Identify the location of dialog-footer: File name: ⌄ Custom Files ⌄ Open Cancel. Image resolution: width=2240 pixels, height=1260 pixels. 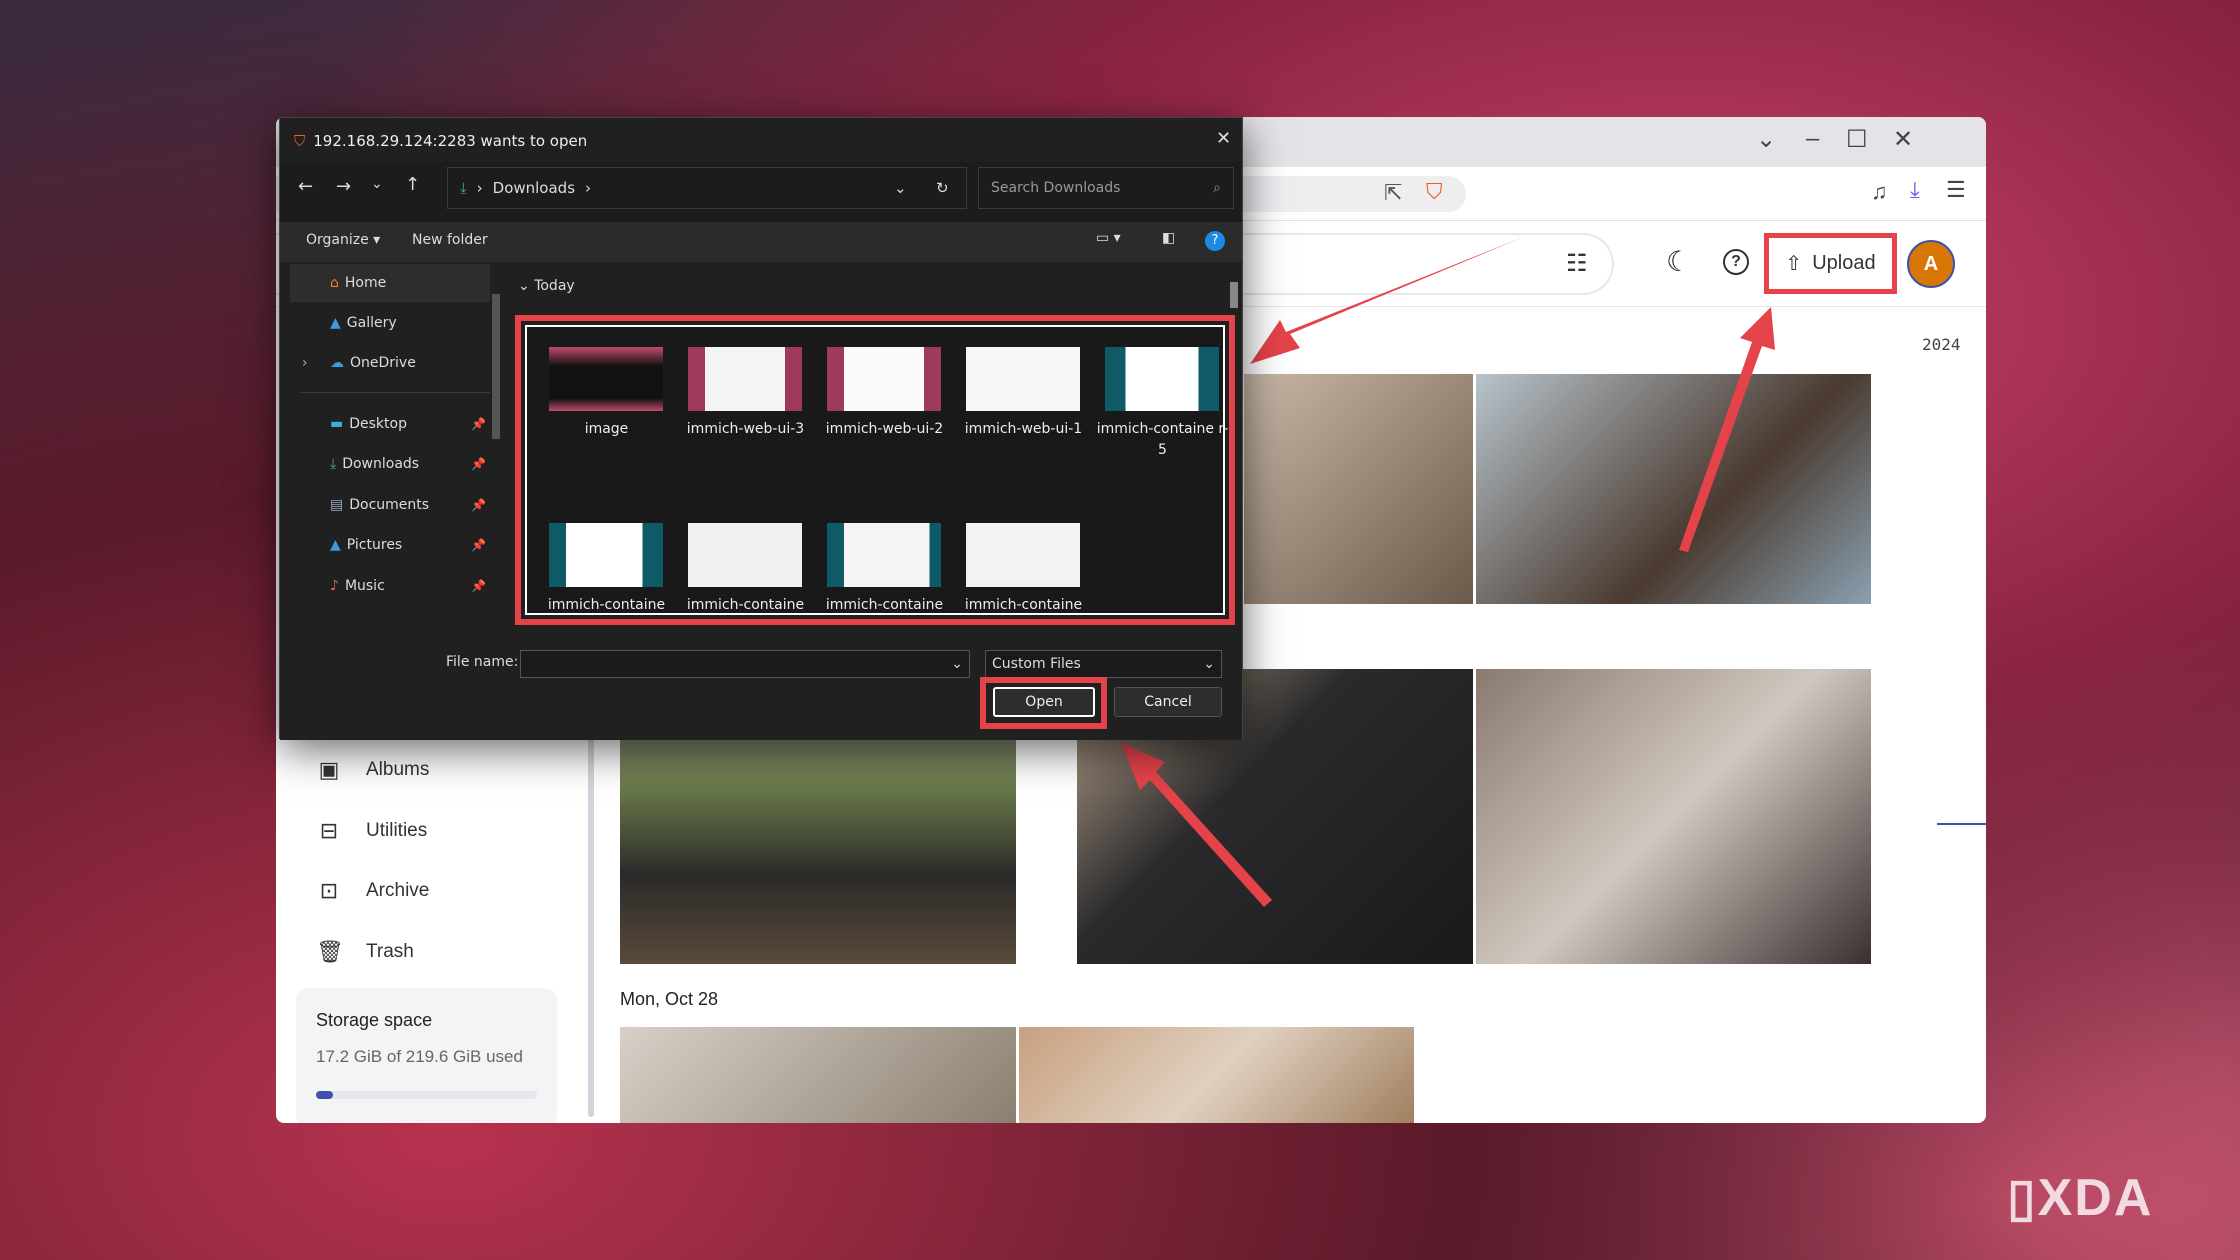
(761, 684).